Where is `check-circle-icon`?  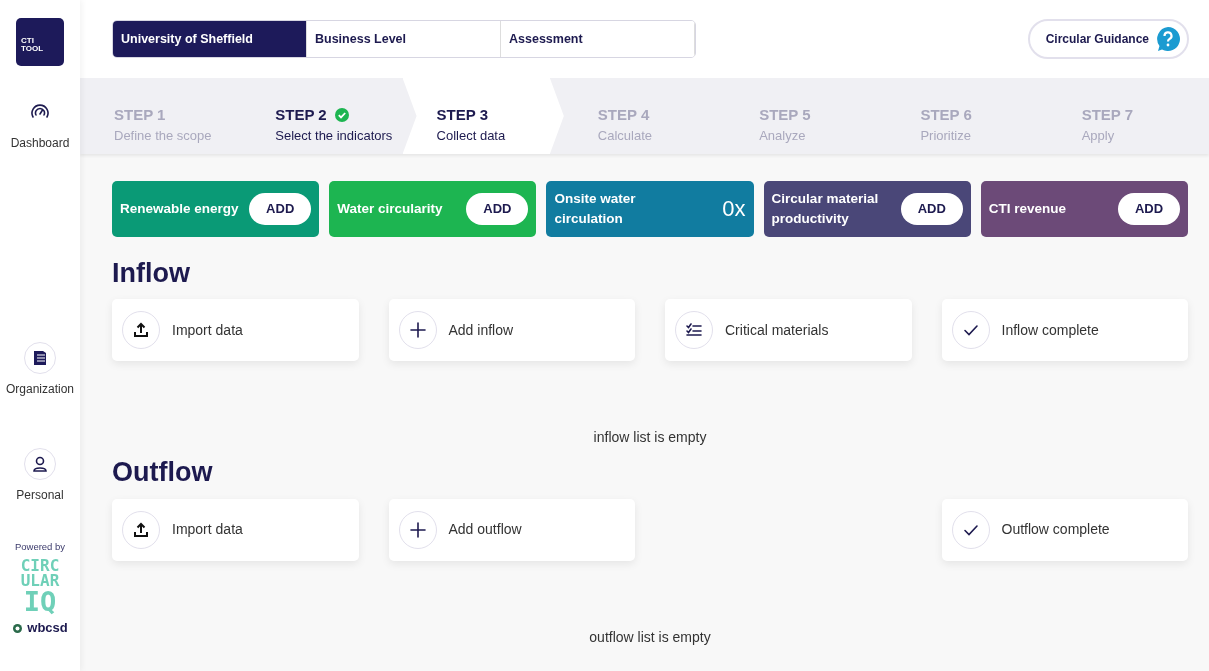 check-circle-icon is located at coordinates (341, 114).